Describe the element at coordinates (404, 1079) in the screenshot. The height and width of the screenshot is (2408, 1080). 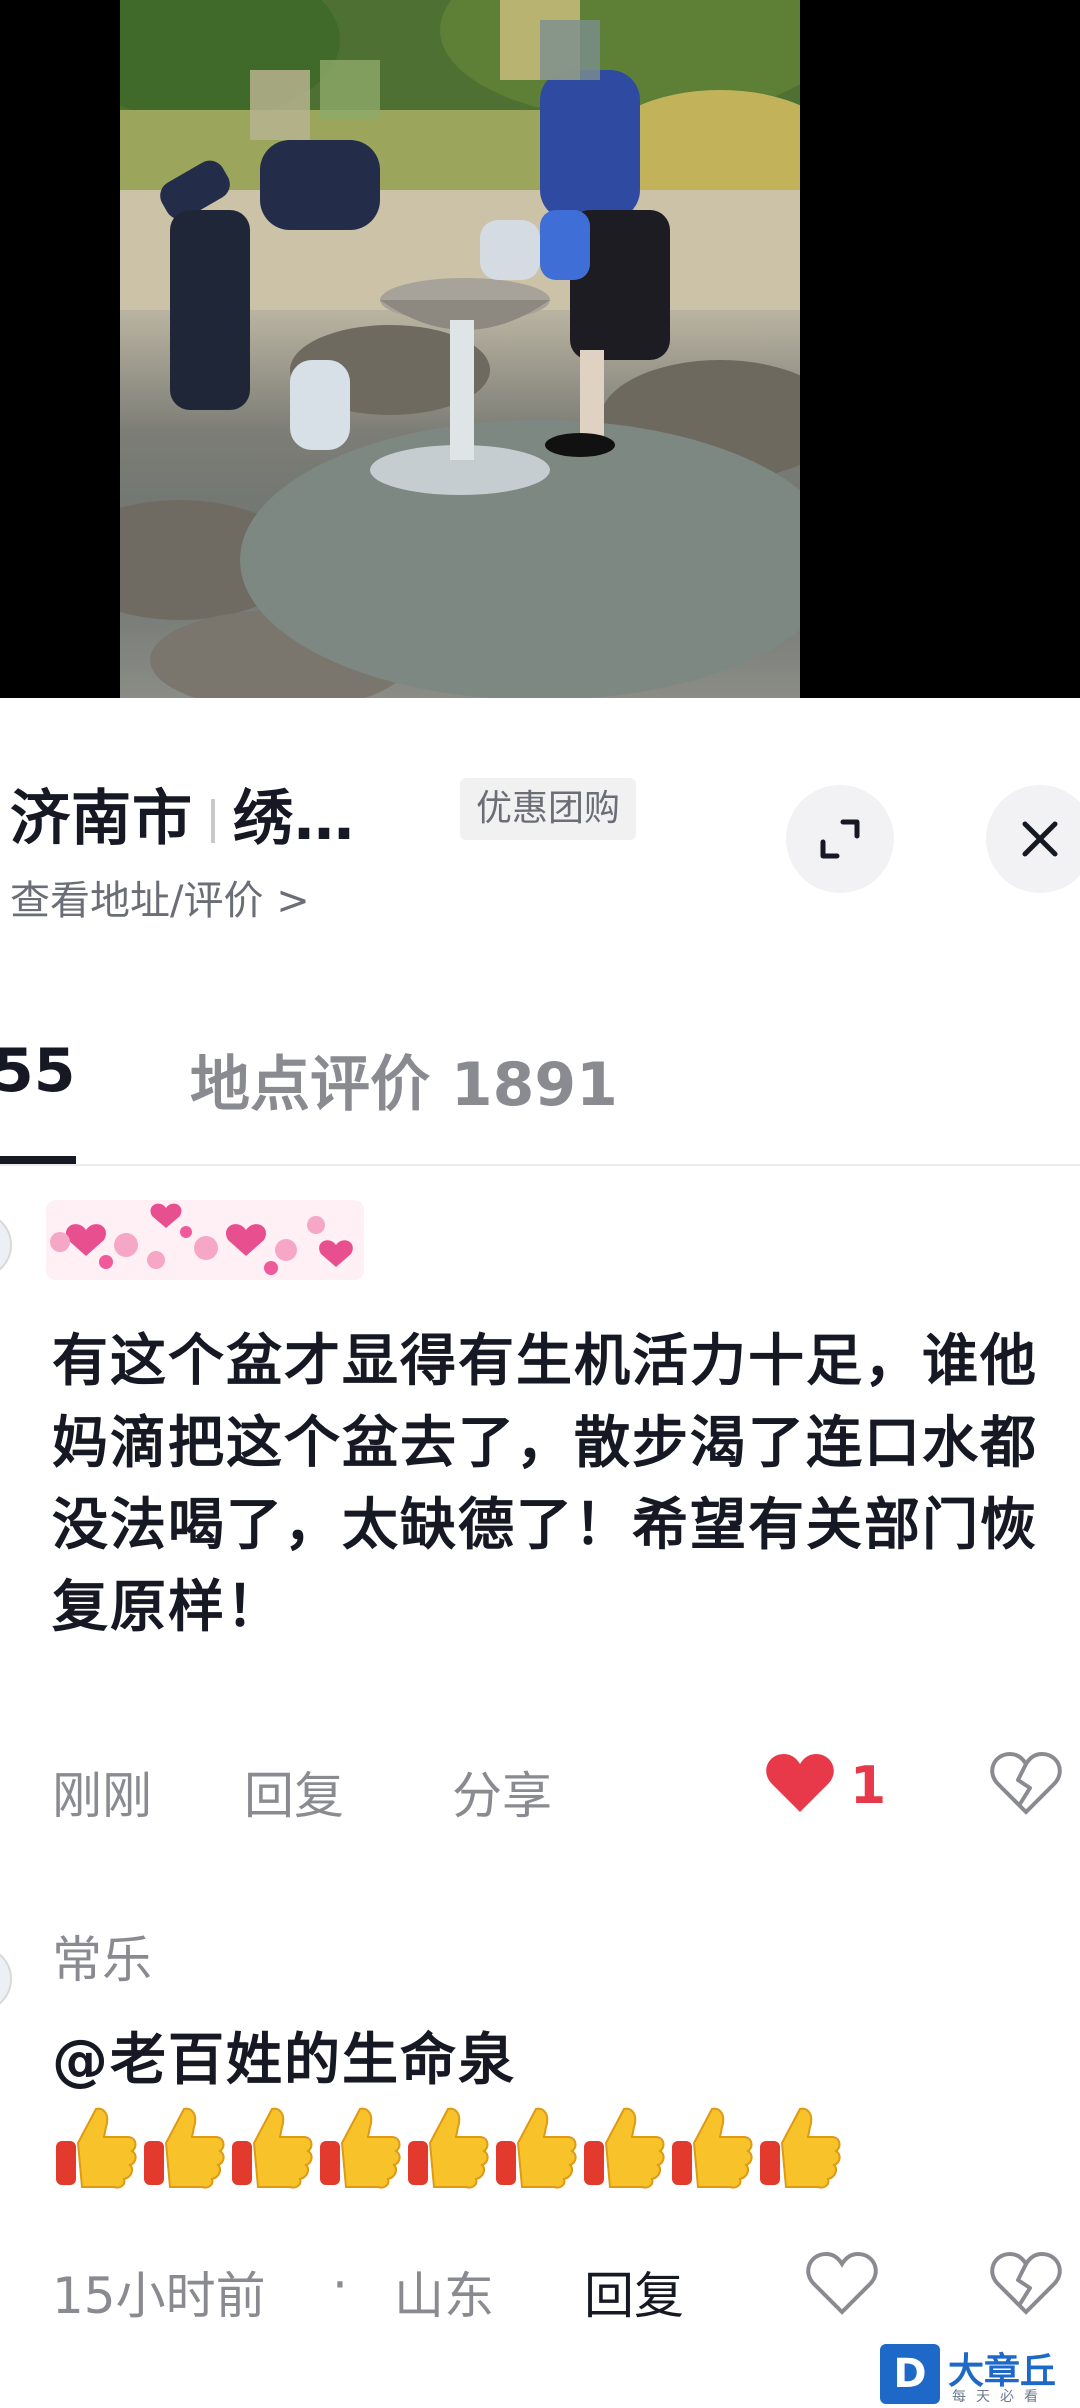
I see `tab-place-reviews: 地点评价 1891` at that location.